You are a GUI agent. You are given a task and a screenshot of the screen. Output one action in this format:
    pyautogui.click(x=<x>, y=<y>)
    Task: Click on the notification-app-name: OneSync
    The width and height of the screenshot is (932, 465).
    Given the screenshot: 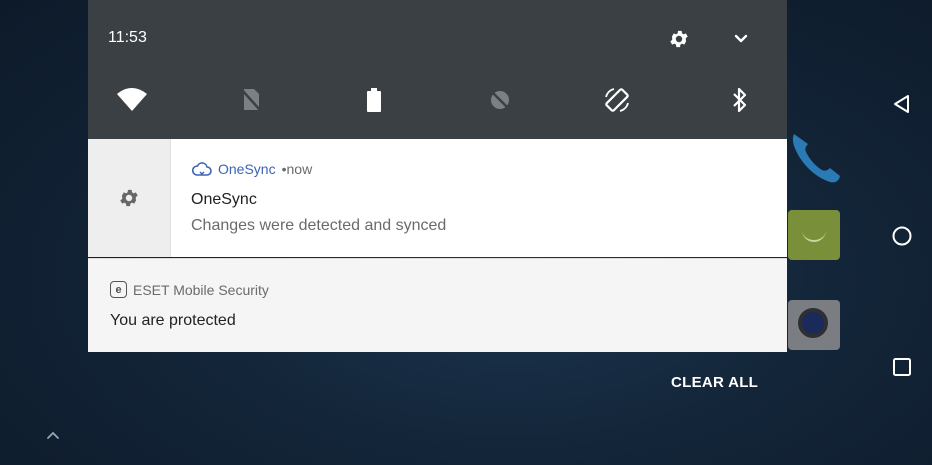 What is the action you would take?
    pyautogui.click(x=247, y=169)
    